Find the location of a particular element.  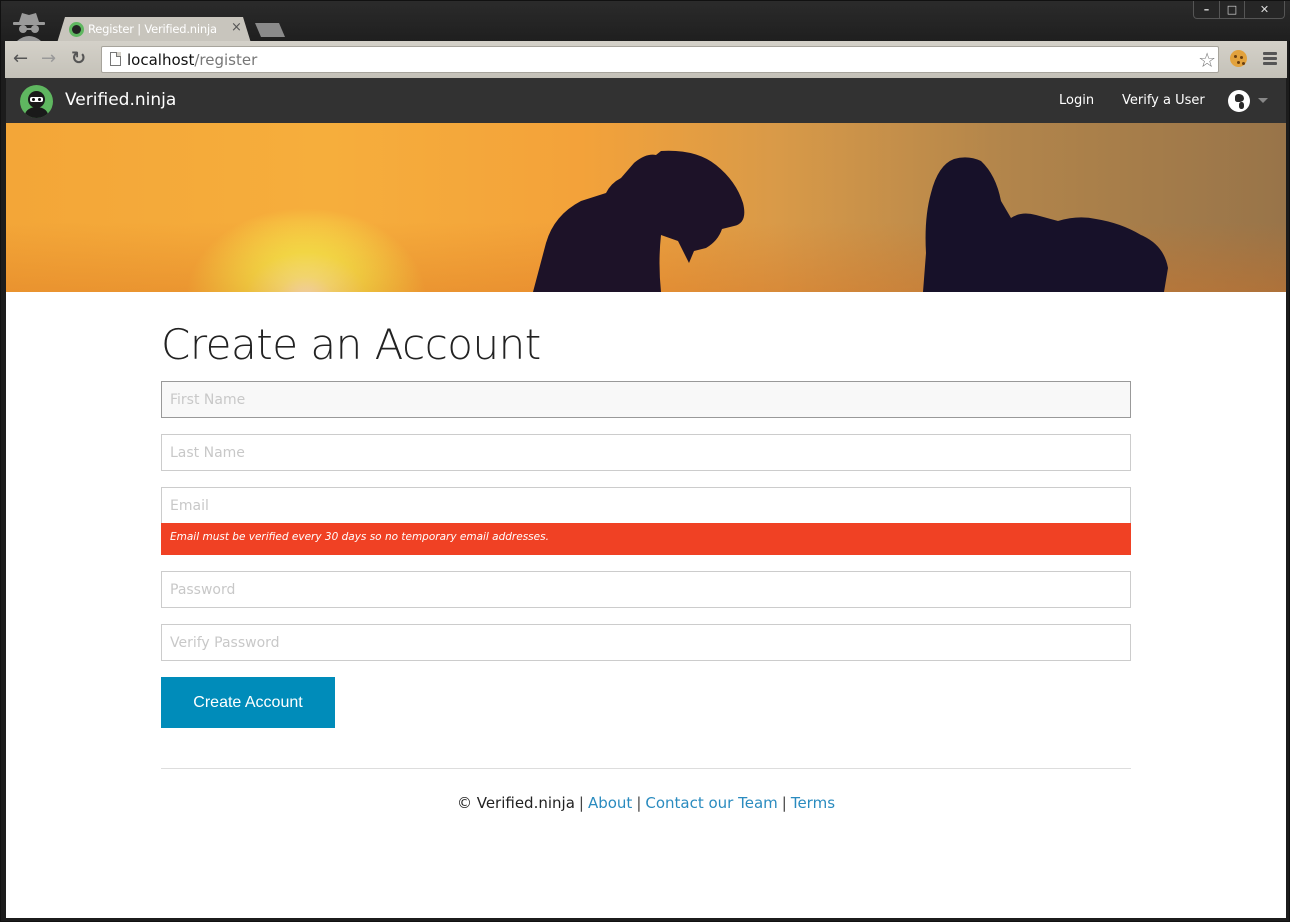

browser-menu-icon is located at coordinates (1270, 59).